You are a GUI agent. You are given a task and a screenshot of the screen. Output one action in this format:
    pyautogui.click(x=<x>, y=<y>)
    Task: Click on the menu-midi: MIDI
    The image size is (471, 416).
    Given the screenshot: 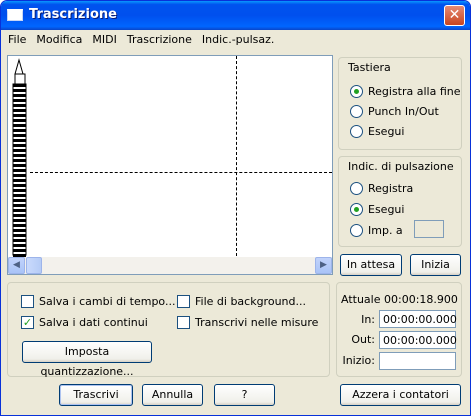 What is the action you would take?
    pyautogui.click(x=104, y=39)
    